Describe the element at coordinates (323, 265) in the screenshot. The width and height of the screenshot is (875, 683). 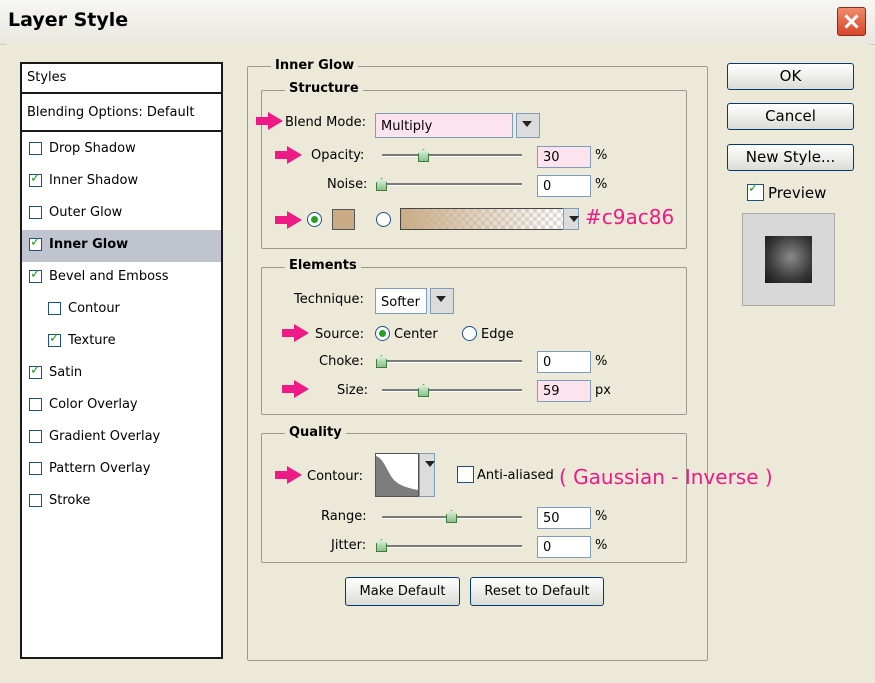
I see `elements-title: Elements` at that location.